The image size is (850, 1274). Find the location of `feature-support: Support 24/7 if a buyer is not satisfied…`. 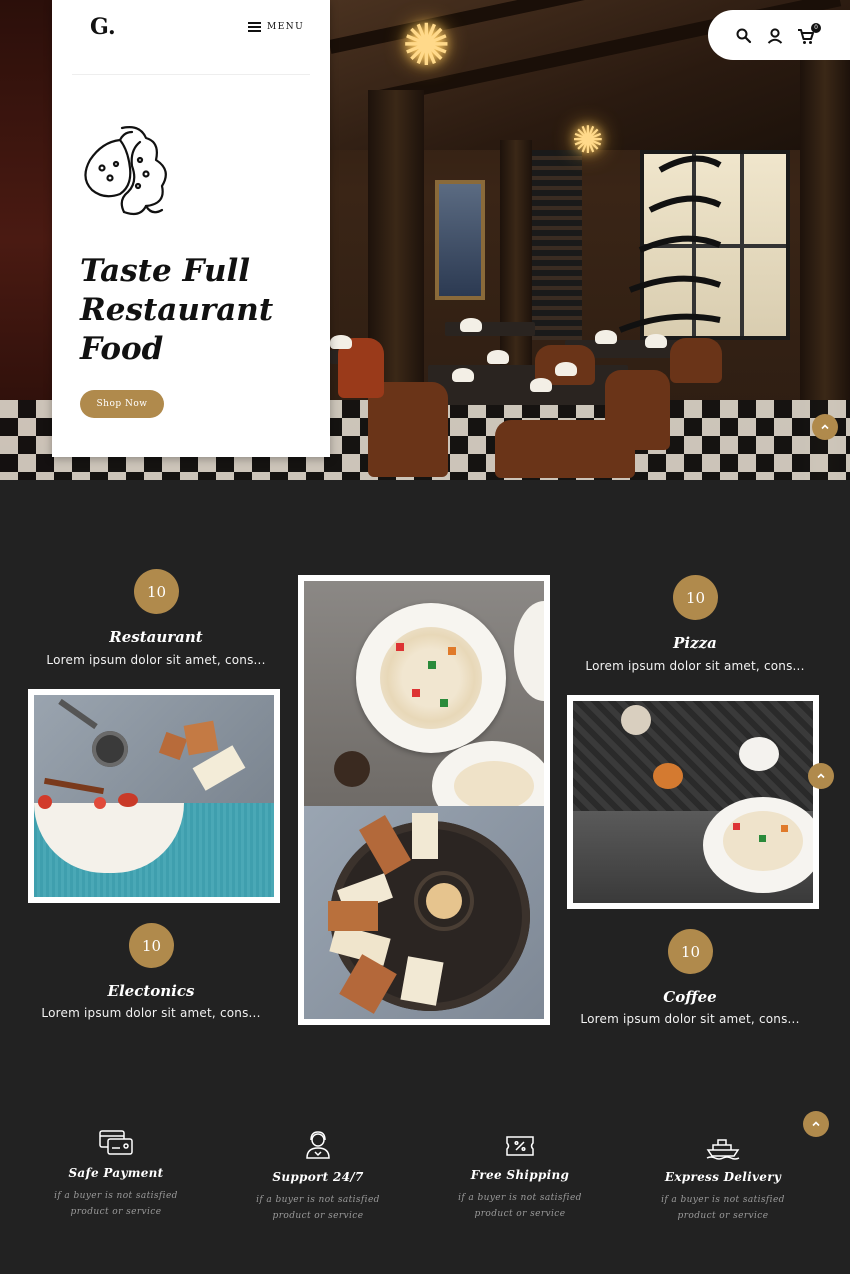

feature-support: Support 24/7 if a buyer is not satisfied… is located at coordinates (318, 1177).